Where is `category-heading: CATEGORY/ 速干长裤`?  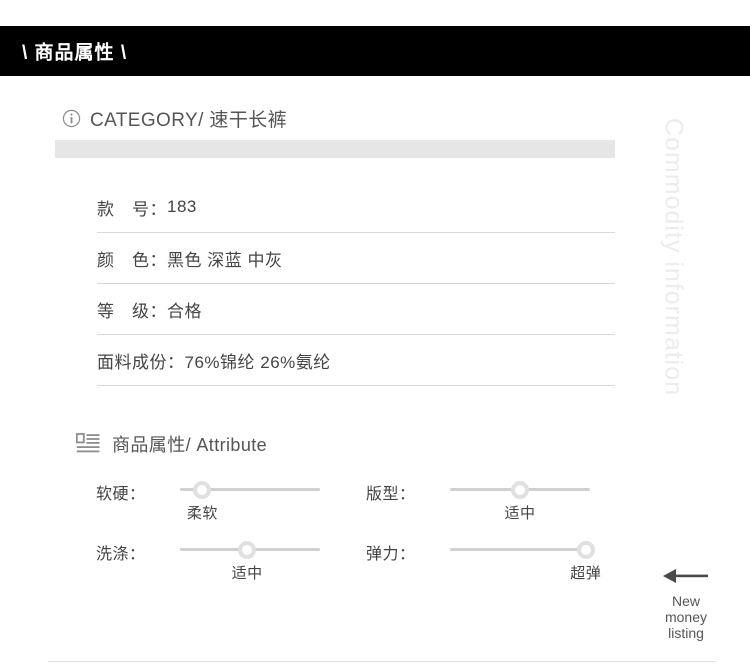 category-heading: CATEGORY/ 速干长裤 is located at coordinates (174, 118).